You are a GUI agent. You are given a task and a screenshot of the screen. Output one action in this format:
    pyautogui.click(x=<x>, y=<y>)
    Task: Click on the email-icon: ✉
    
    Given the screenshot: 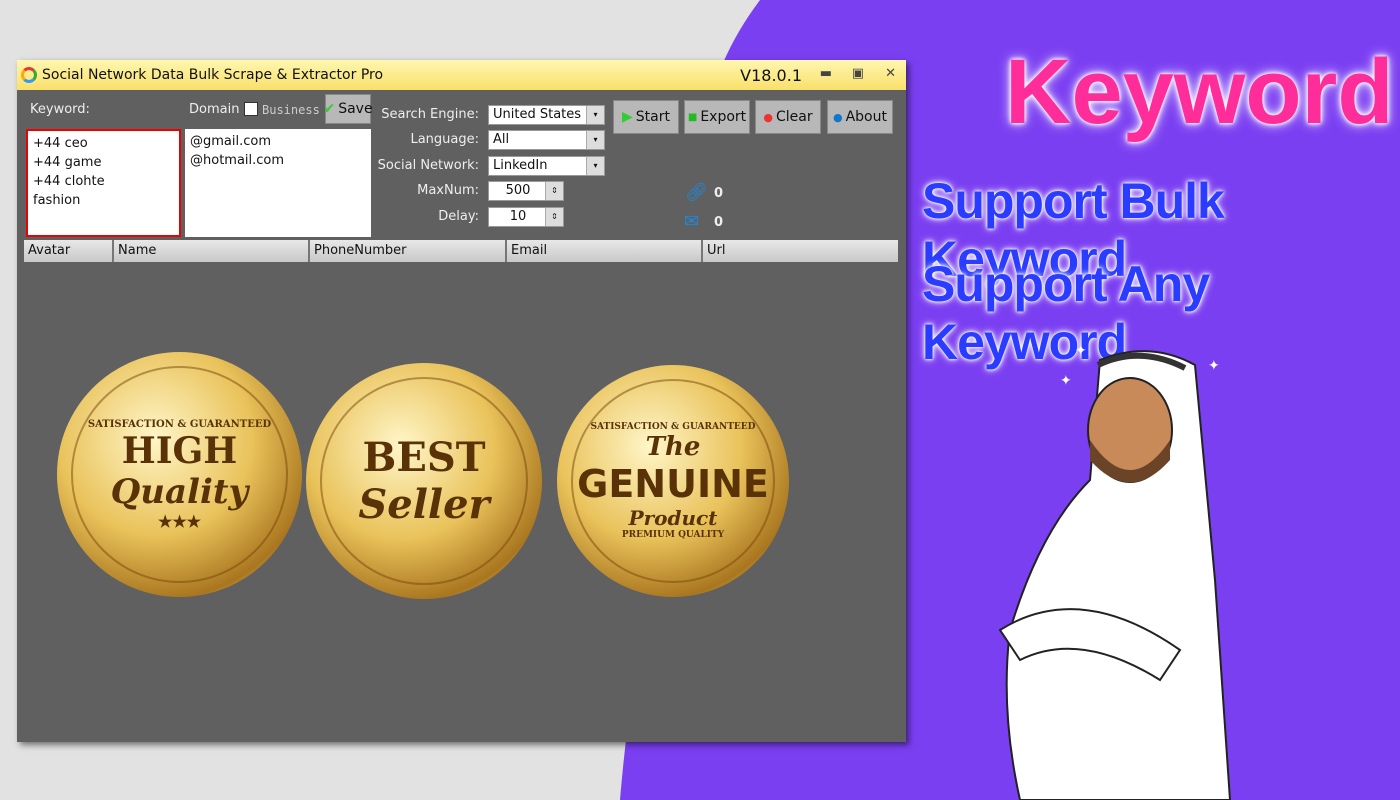 What is the action you would take?
    pyautogui.click(x=692, y=221)
    